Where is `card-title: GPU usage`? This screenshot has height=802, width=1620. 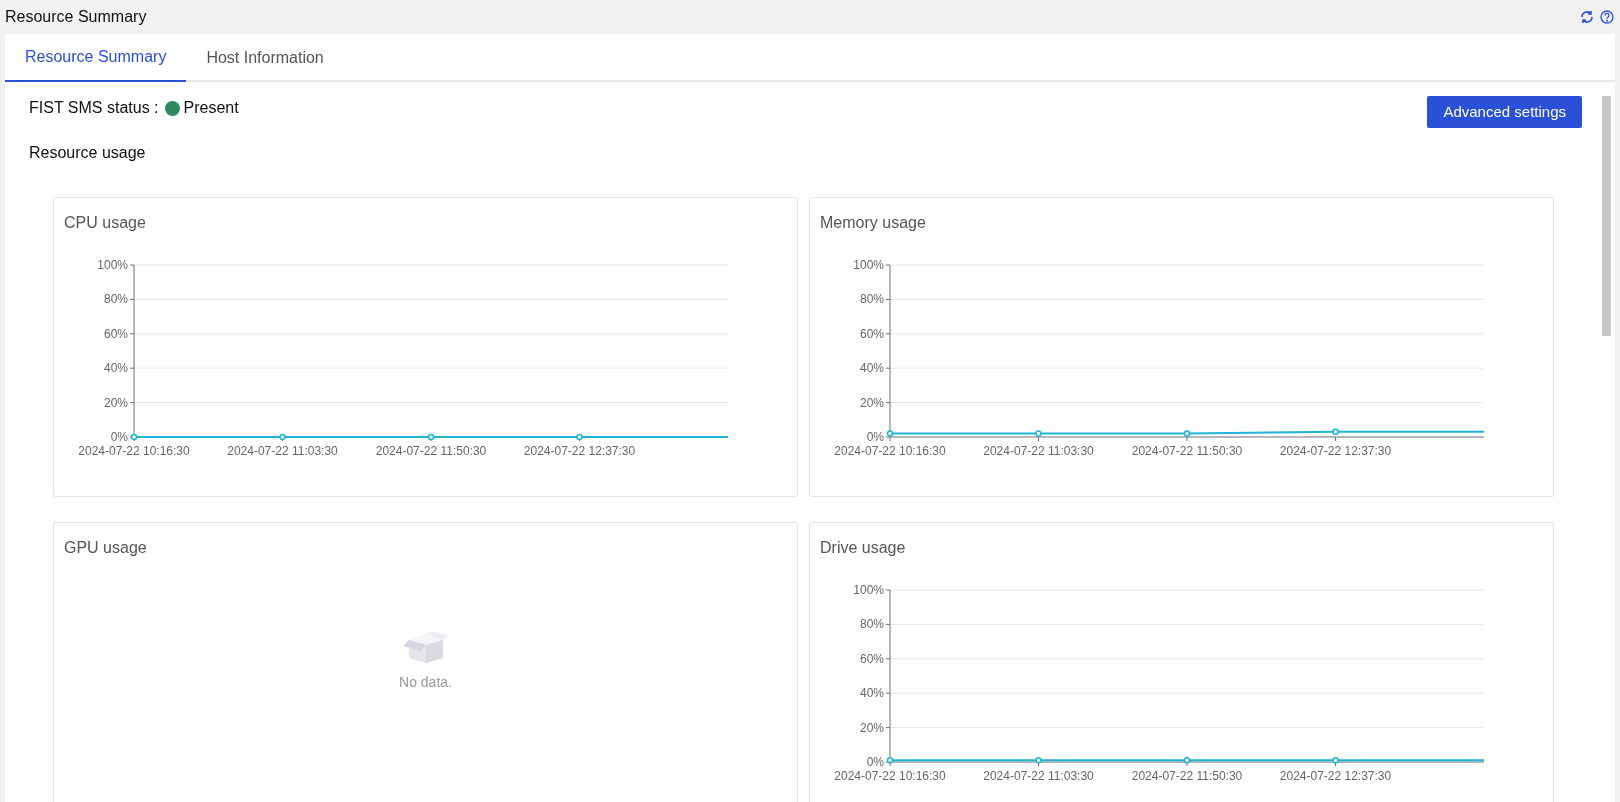 card-title: GPU usage is located at coordinates (106, 548).